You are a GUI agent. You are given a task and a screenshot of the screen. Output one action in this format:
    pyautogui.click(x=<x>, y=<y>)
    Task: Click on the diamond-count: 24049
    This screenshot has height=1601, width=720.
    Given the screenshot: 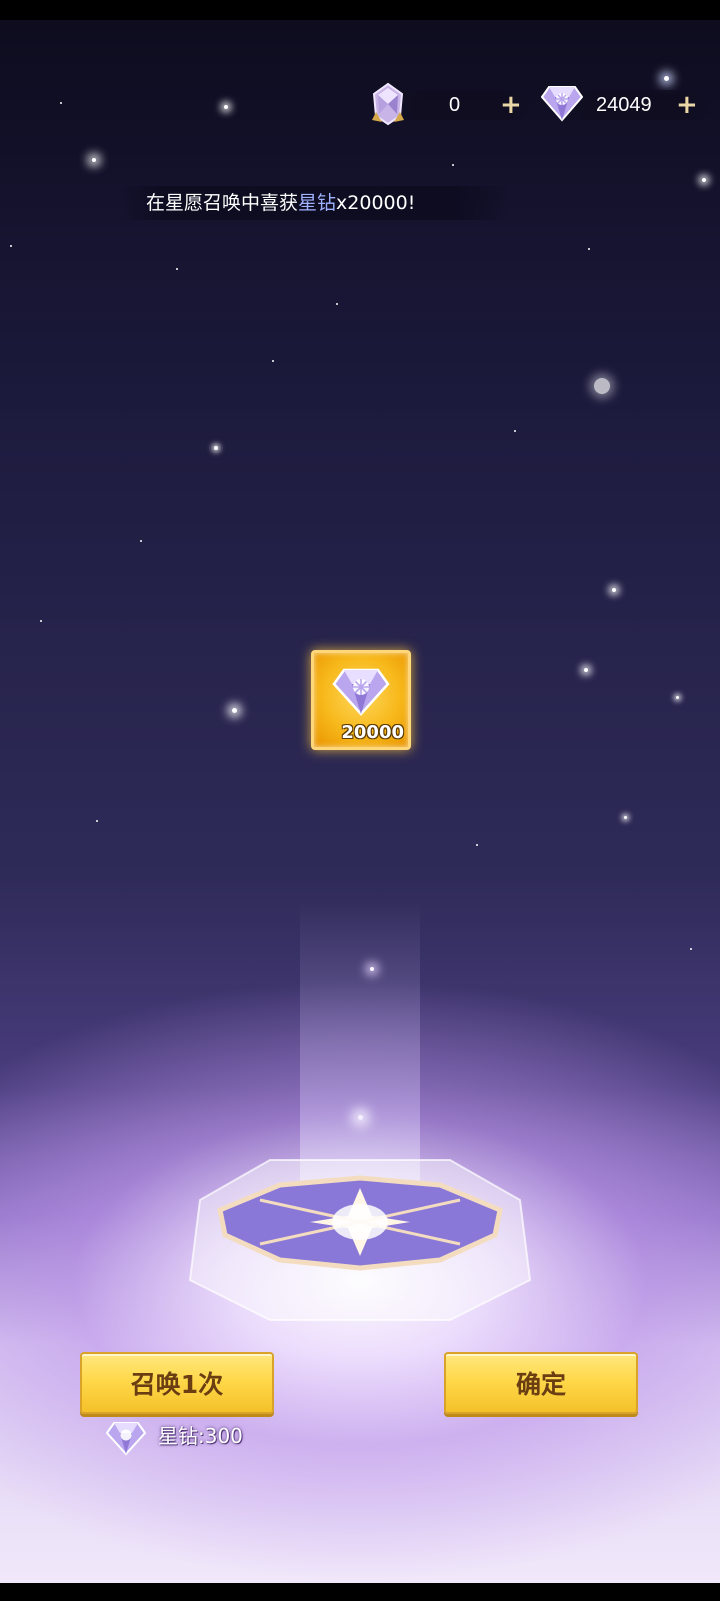 What is the action you would take?
    pyautogui.click(x=624, y=105)
    